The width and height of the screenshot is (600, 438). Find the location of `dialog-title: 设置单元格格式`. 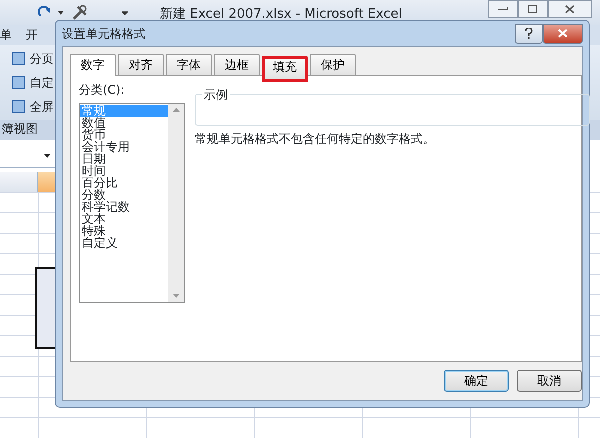

dialog-title: 设置单元格格式 is located at coordinates (104, 34).